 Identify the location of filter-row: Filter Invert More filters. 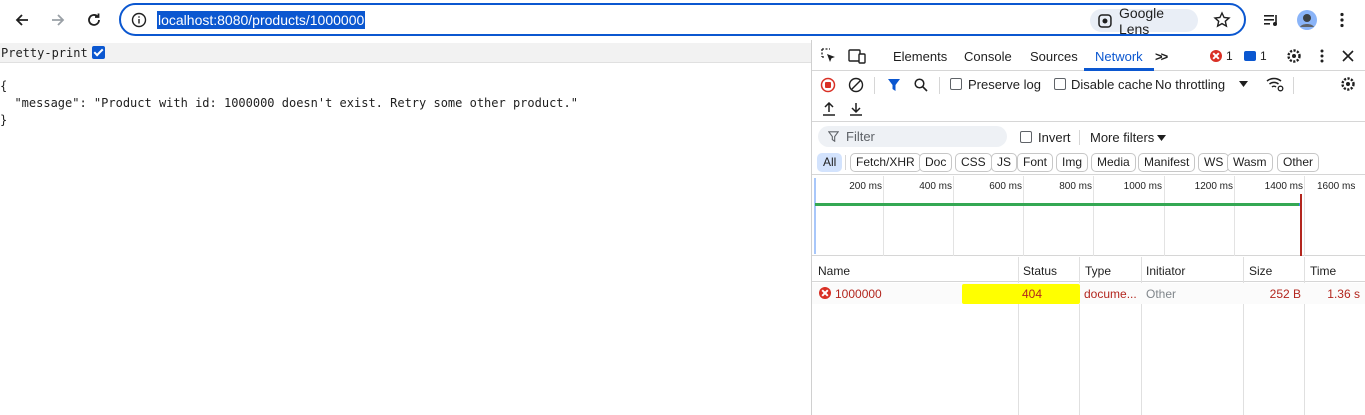
(1088, 137).